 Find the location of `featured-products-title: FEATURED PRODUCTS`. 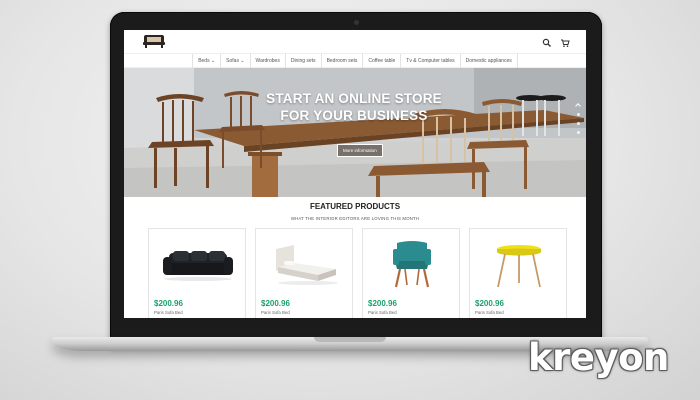

featured-products-title: FEATURED PRODUCTS is located at coordinates (355, 206).